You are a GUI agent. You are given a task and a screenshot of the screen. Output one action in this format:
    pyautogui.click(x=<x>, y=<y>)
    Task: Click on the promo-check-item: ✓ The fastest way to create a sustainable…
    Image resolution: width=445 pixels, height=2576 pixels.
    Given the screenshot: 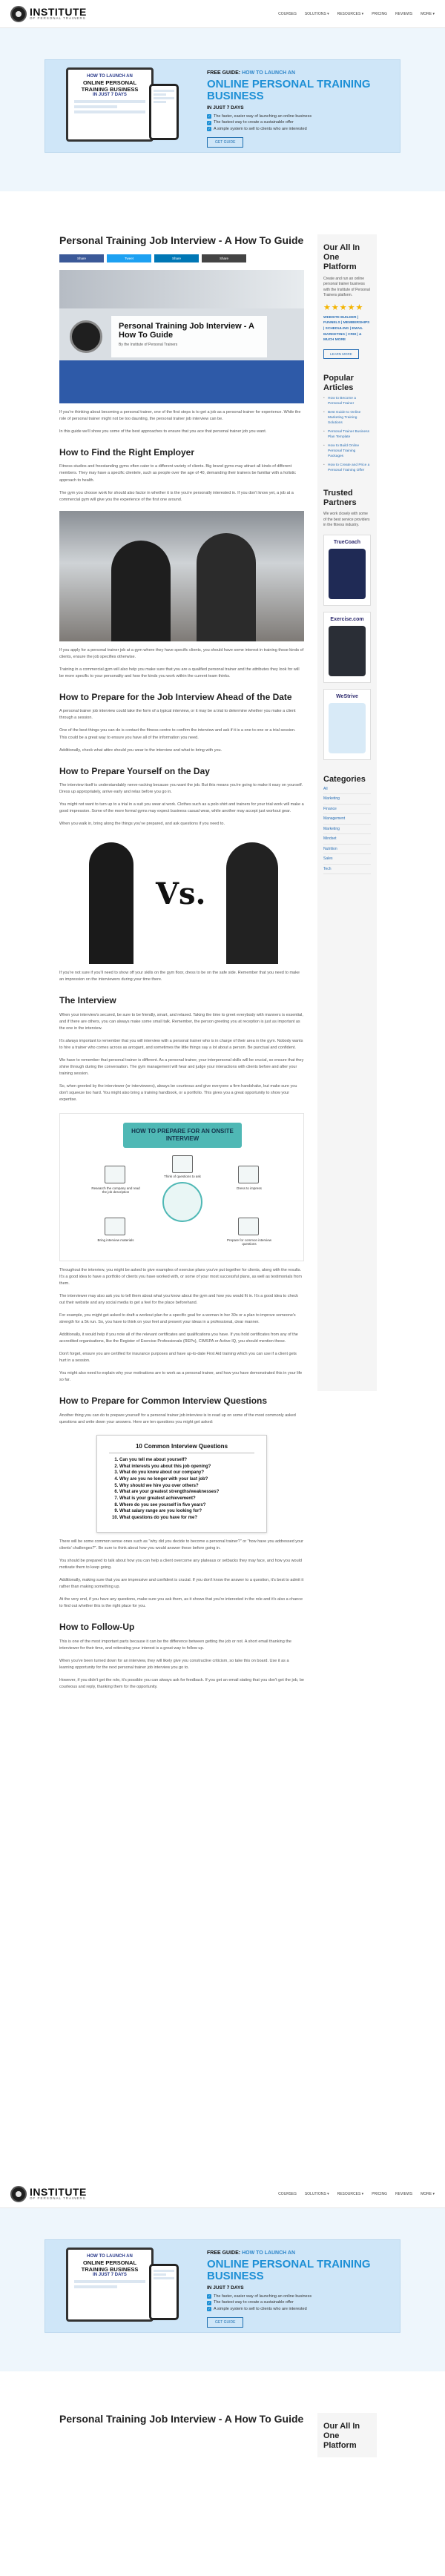 What is the action you would take?
    pyautogui.click(x=299, y=2302)
    